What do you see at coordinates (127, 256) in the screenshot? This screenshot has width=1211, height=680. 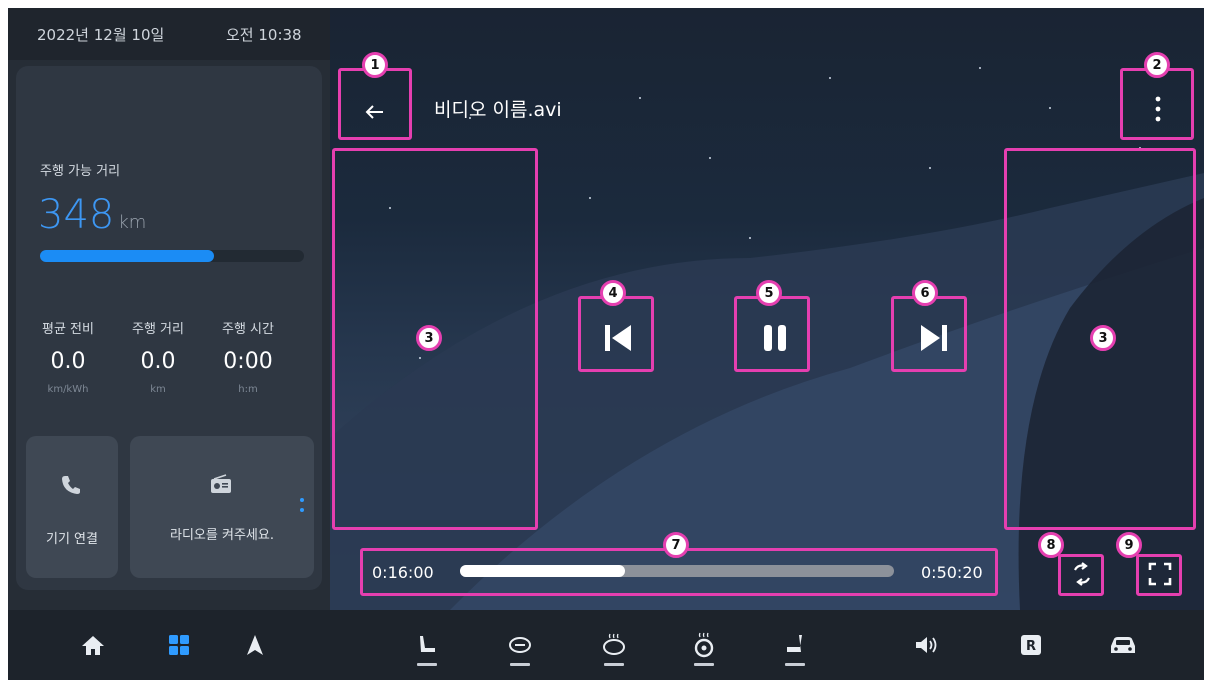 I see `range-bar-fill` at bounding box center [127, 256].